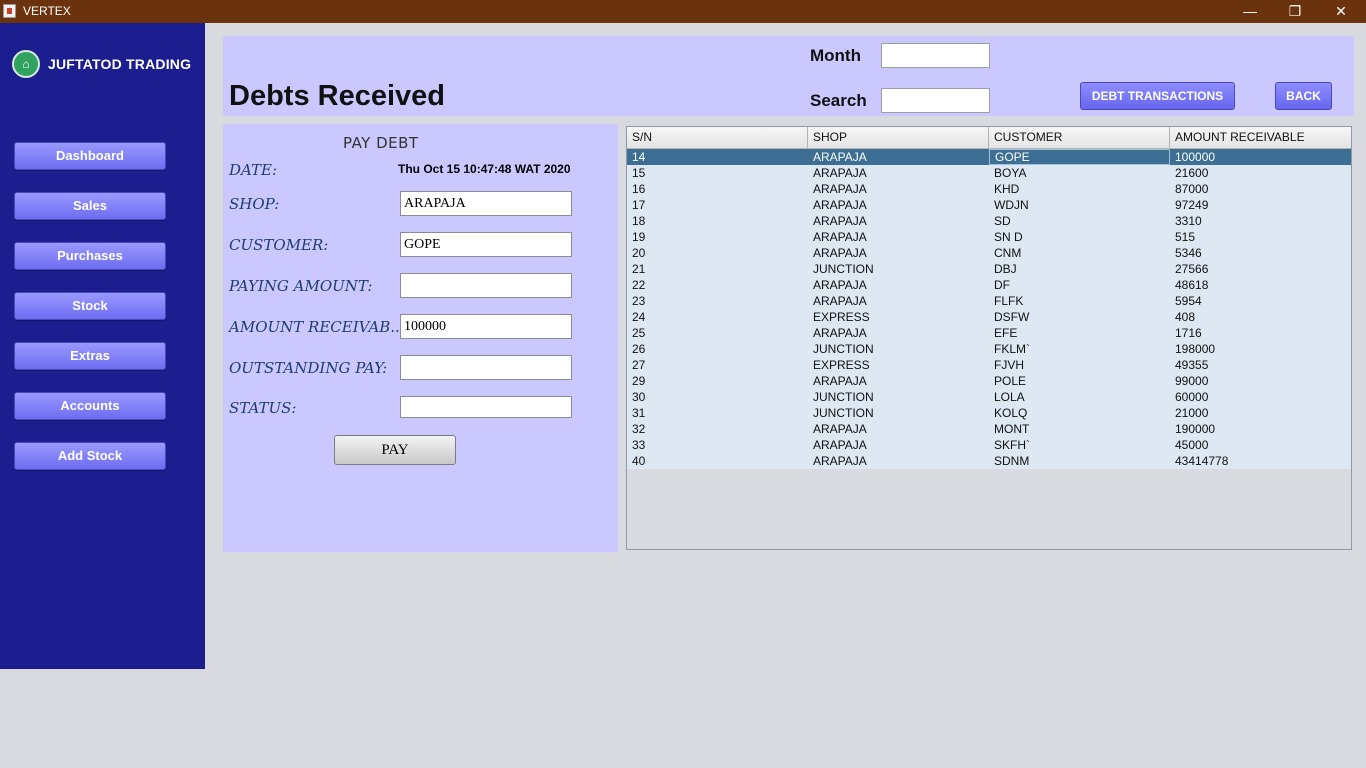  I want to click on nav-accounts-button: Accounts, so click(90, 406).